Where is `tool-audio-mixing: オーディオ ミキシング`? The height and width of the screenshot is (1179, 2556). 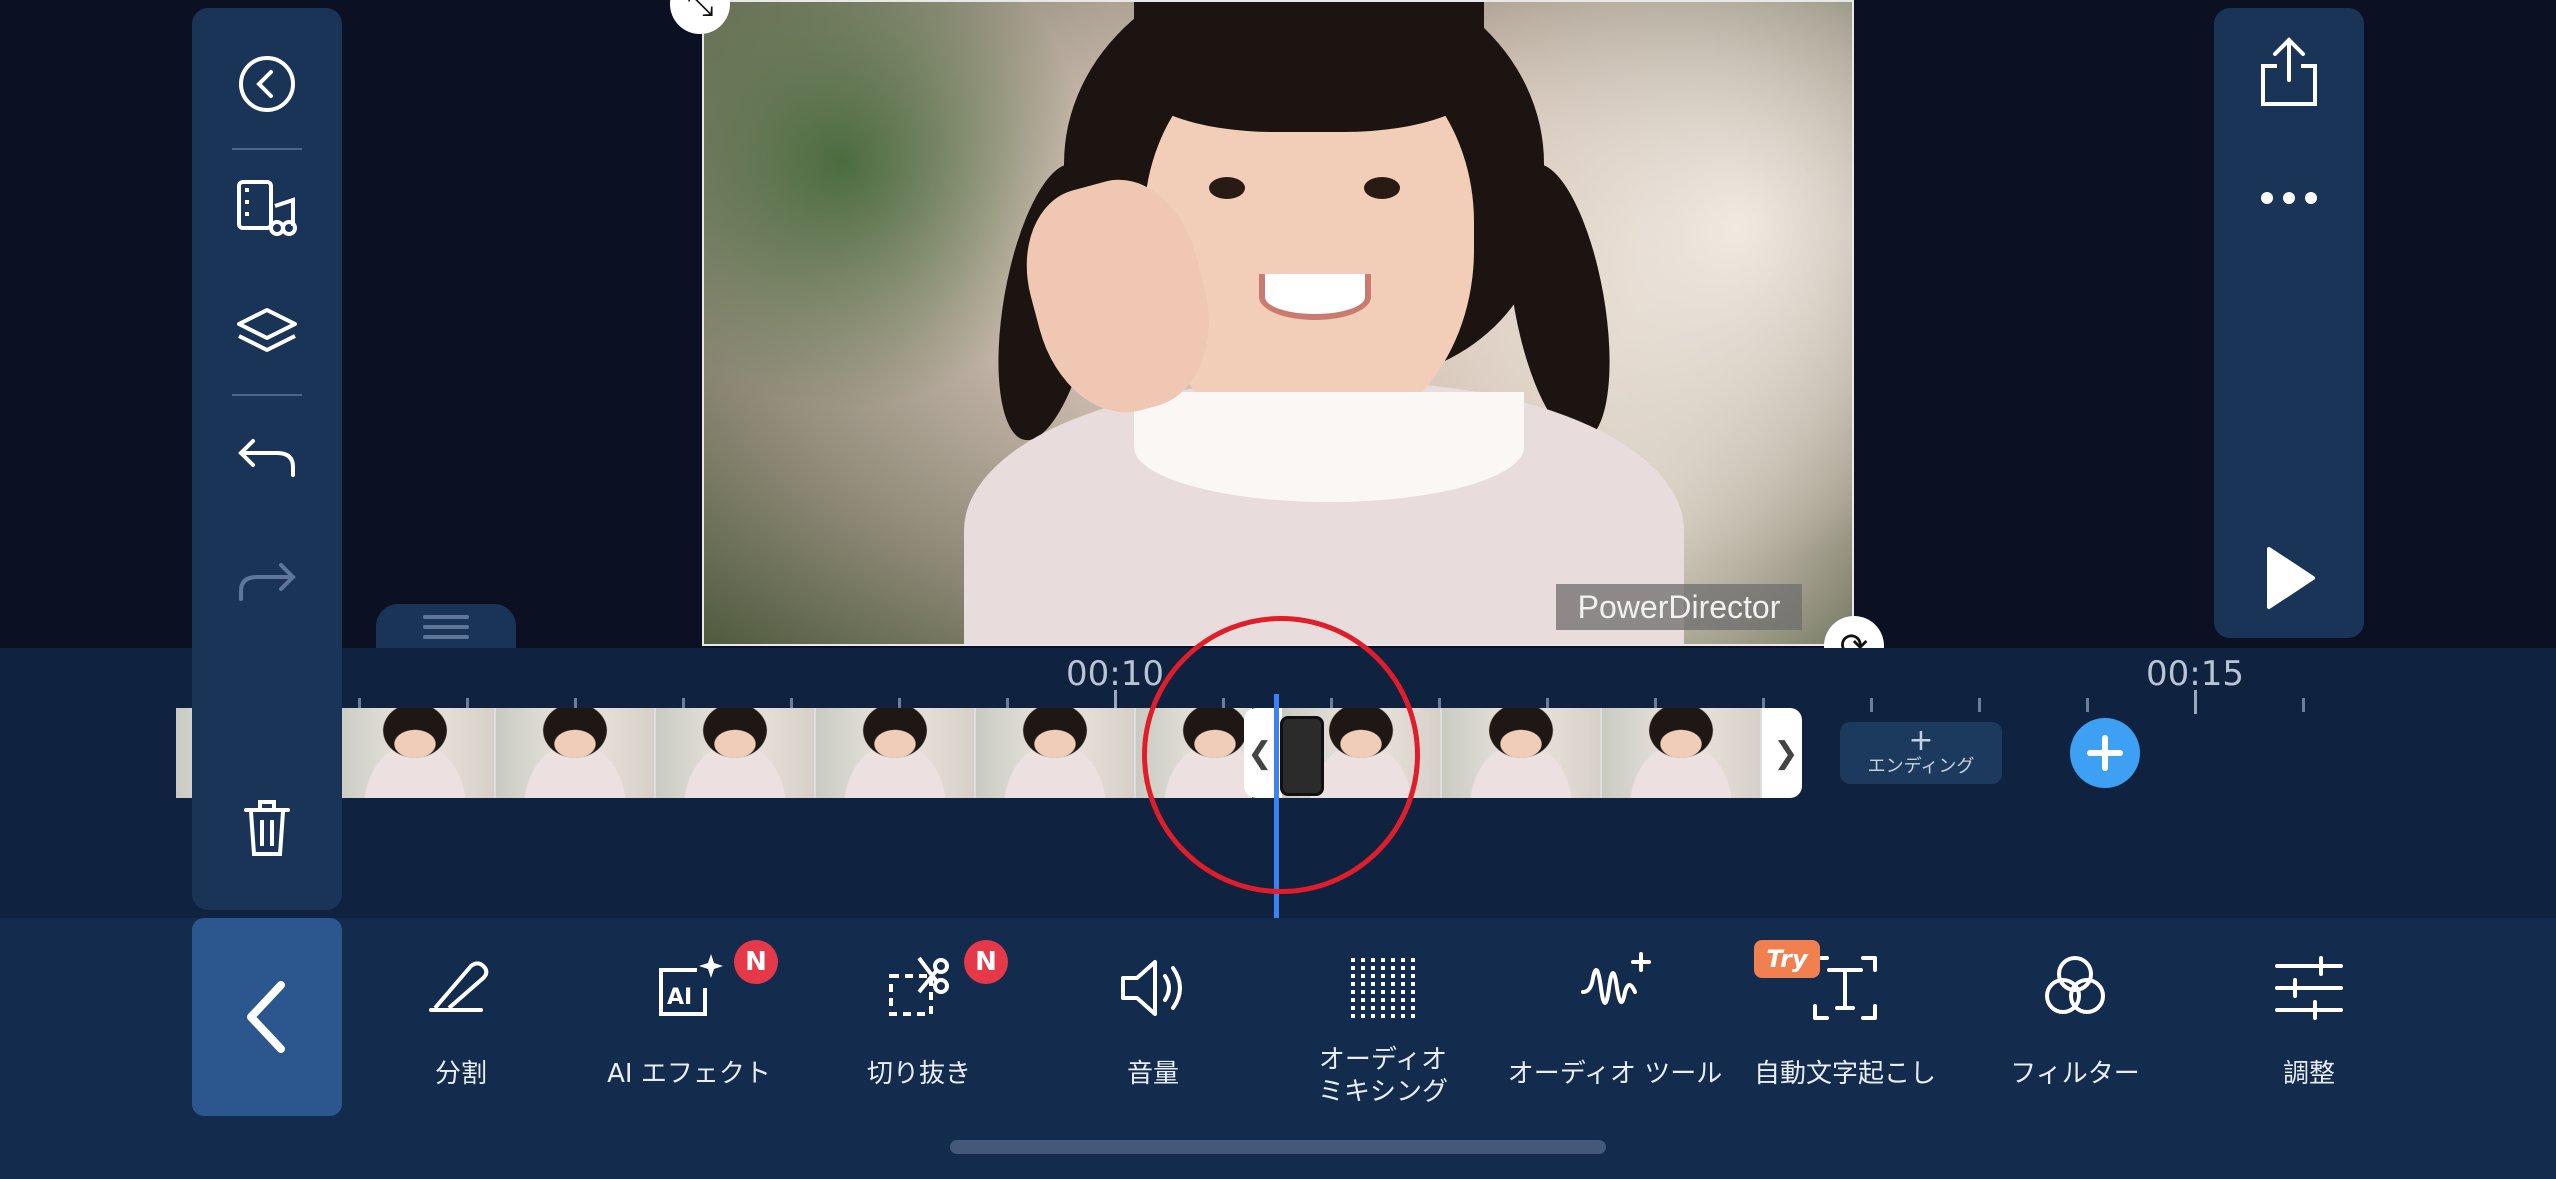 tool-audio-mixing: オーディオ ミキシング is located at coordinates (1383, 1030).